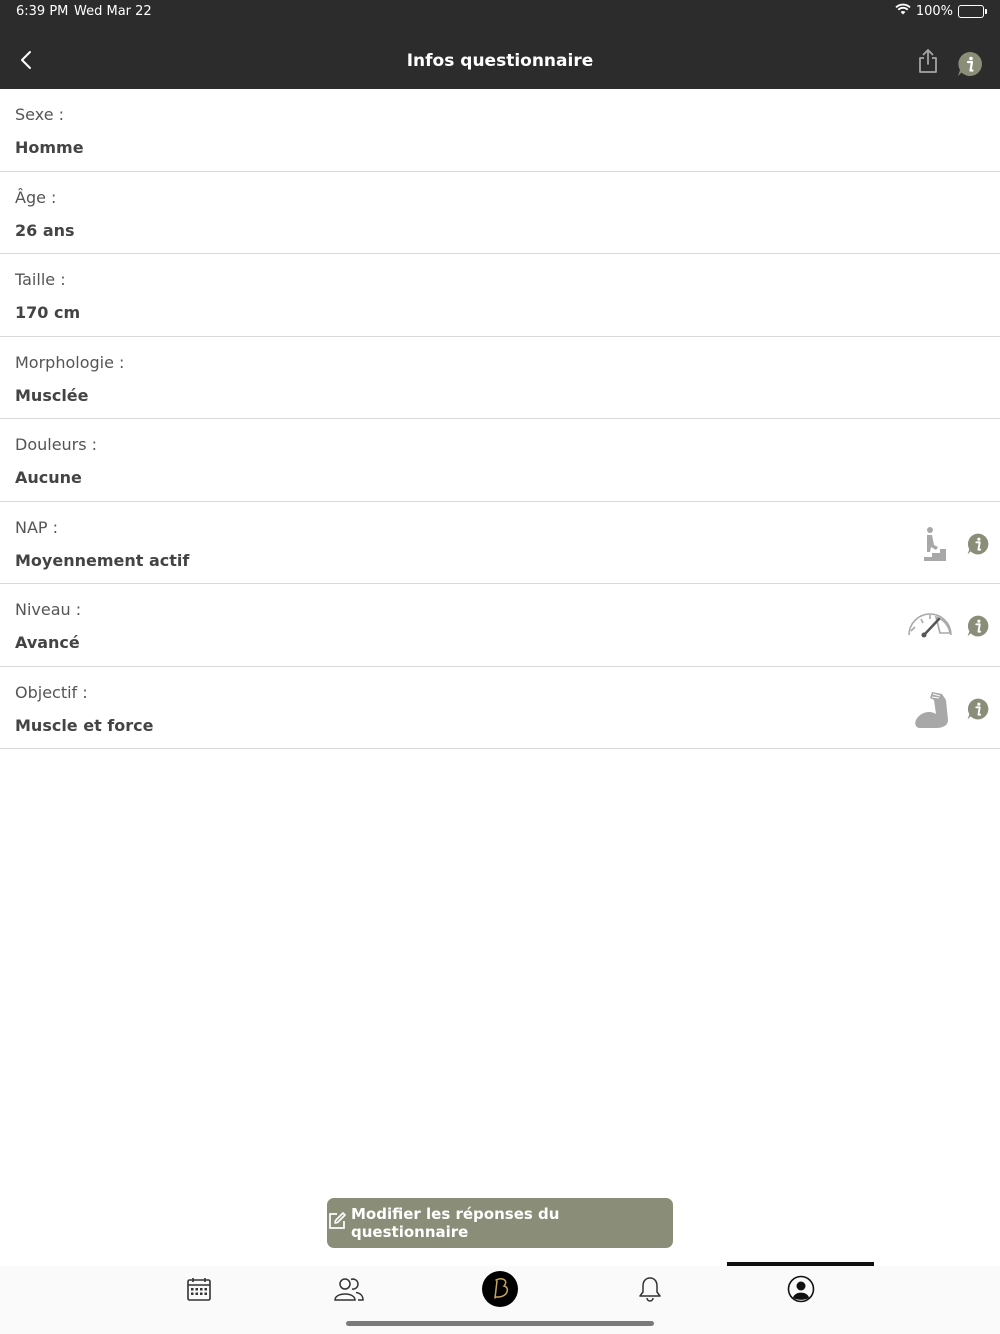 The height and width of the screenshot is (1334, 1000). I want to click on row-value: Muscle et force, so click(84, 725).